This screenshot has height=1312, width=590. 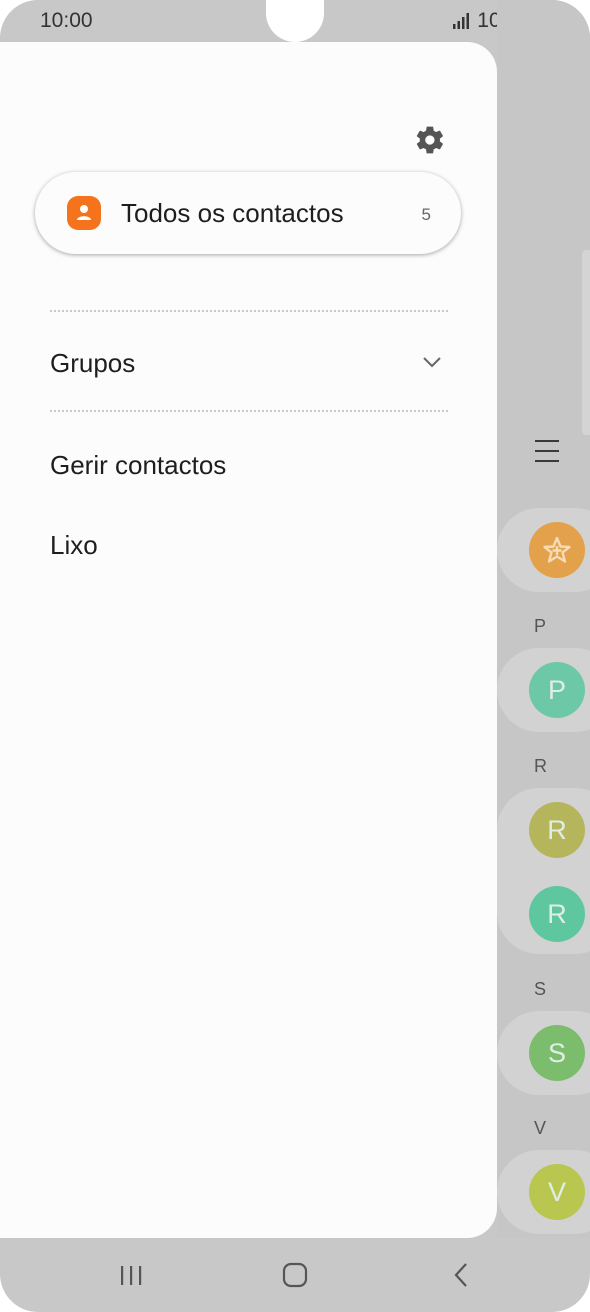 I want to click on back-icon, so click(x=461, y=1275).